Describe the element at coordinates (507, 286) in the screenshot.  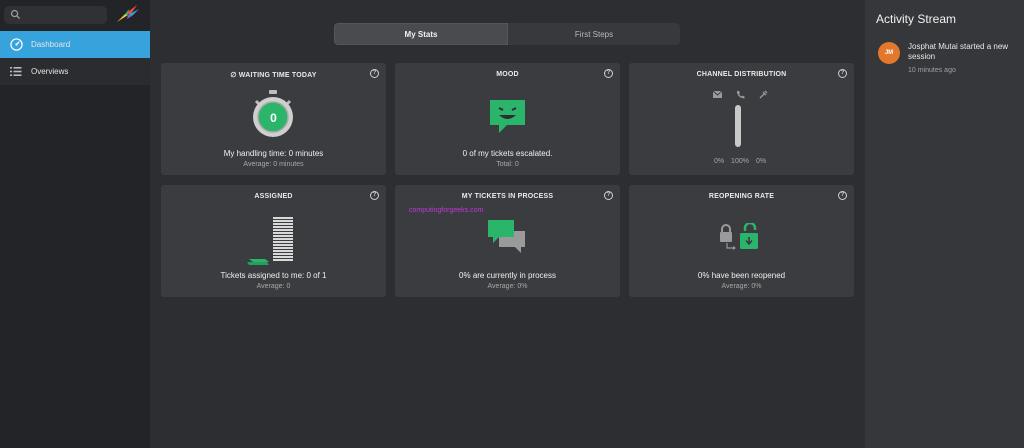
I see `in-process-average: Average: 0%` at that location.